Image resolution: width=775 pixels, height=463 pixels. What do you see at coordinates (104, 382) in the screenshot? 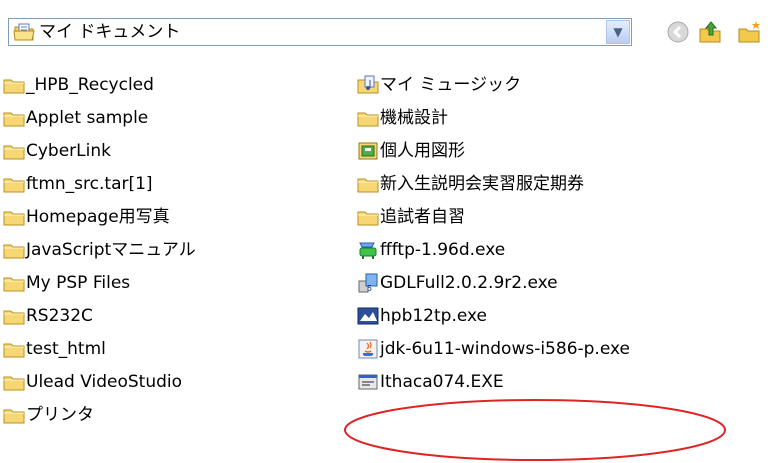
I see `list-item-label: Ulead VideoStudio` at bounding box center [104, 382].